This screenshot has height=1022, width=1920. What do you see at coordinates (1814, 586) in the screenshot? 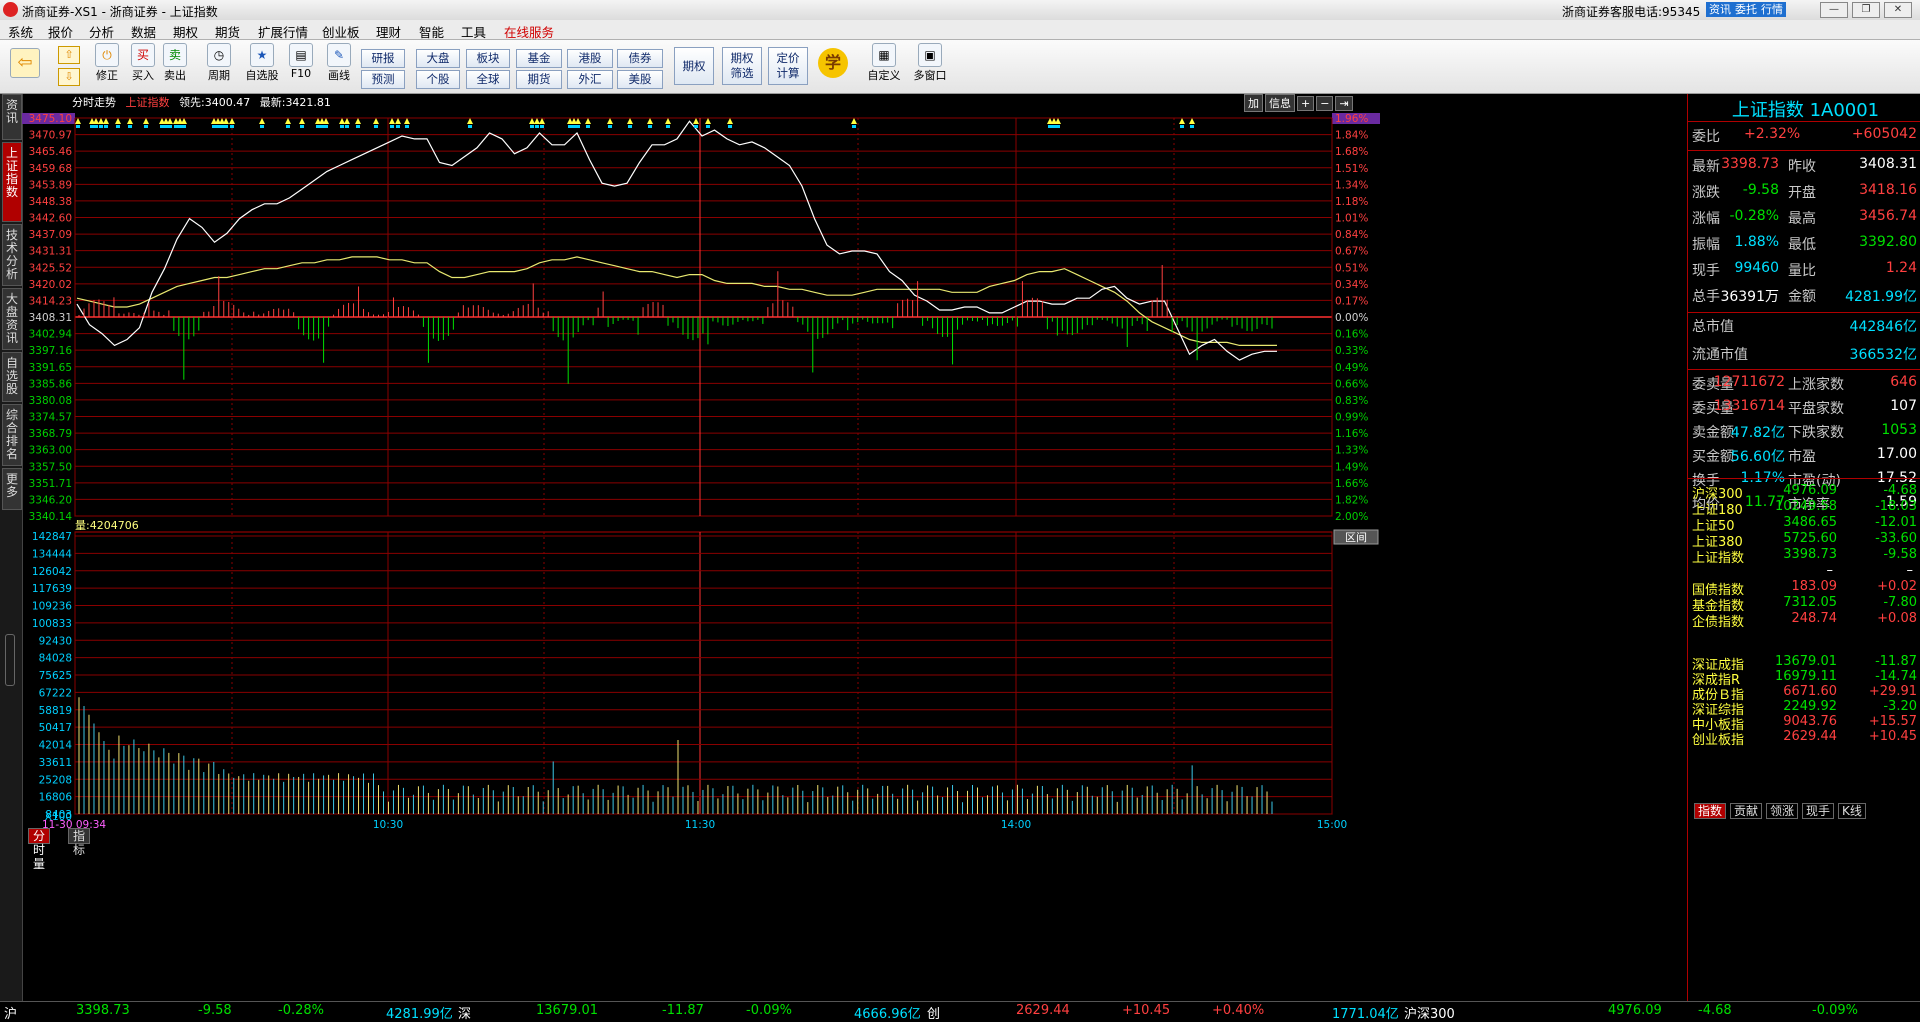
I see `index-price: 183.09` at bounding box center [1814, 586].